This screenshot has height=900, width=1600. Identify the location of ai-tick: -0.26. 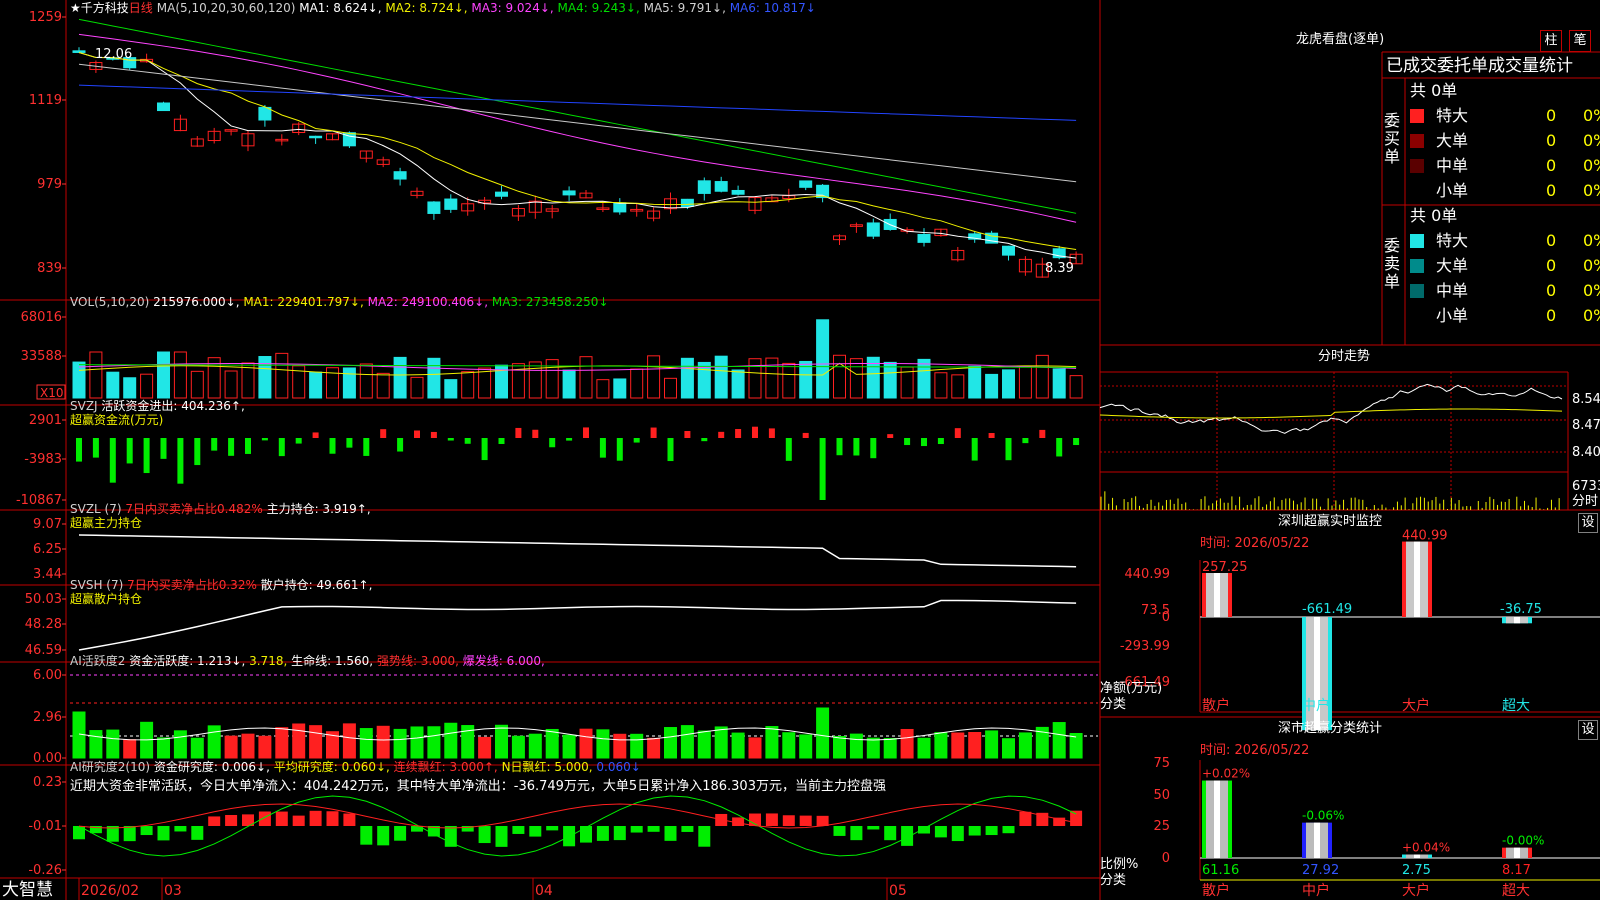
(45, 870).